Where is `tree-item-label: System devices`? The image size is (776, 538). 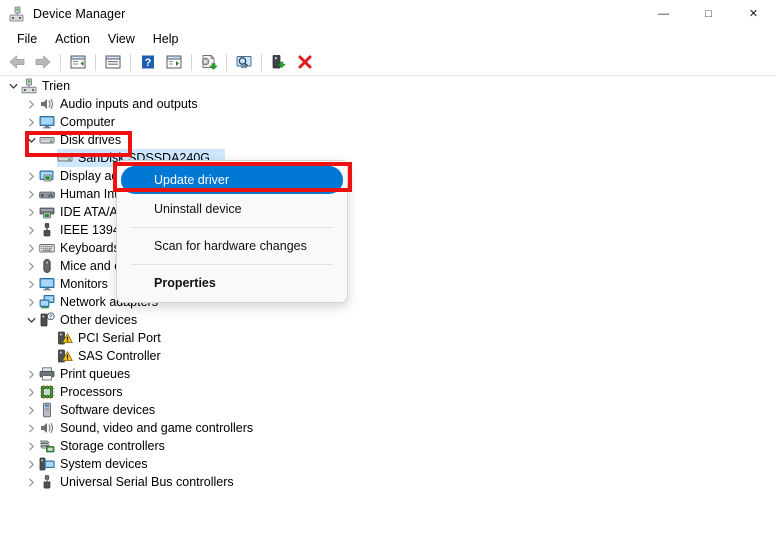
tree-item-label: System devices is located at coordinates (104, 464).